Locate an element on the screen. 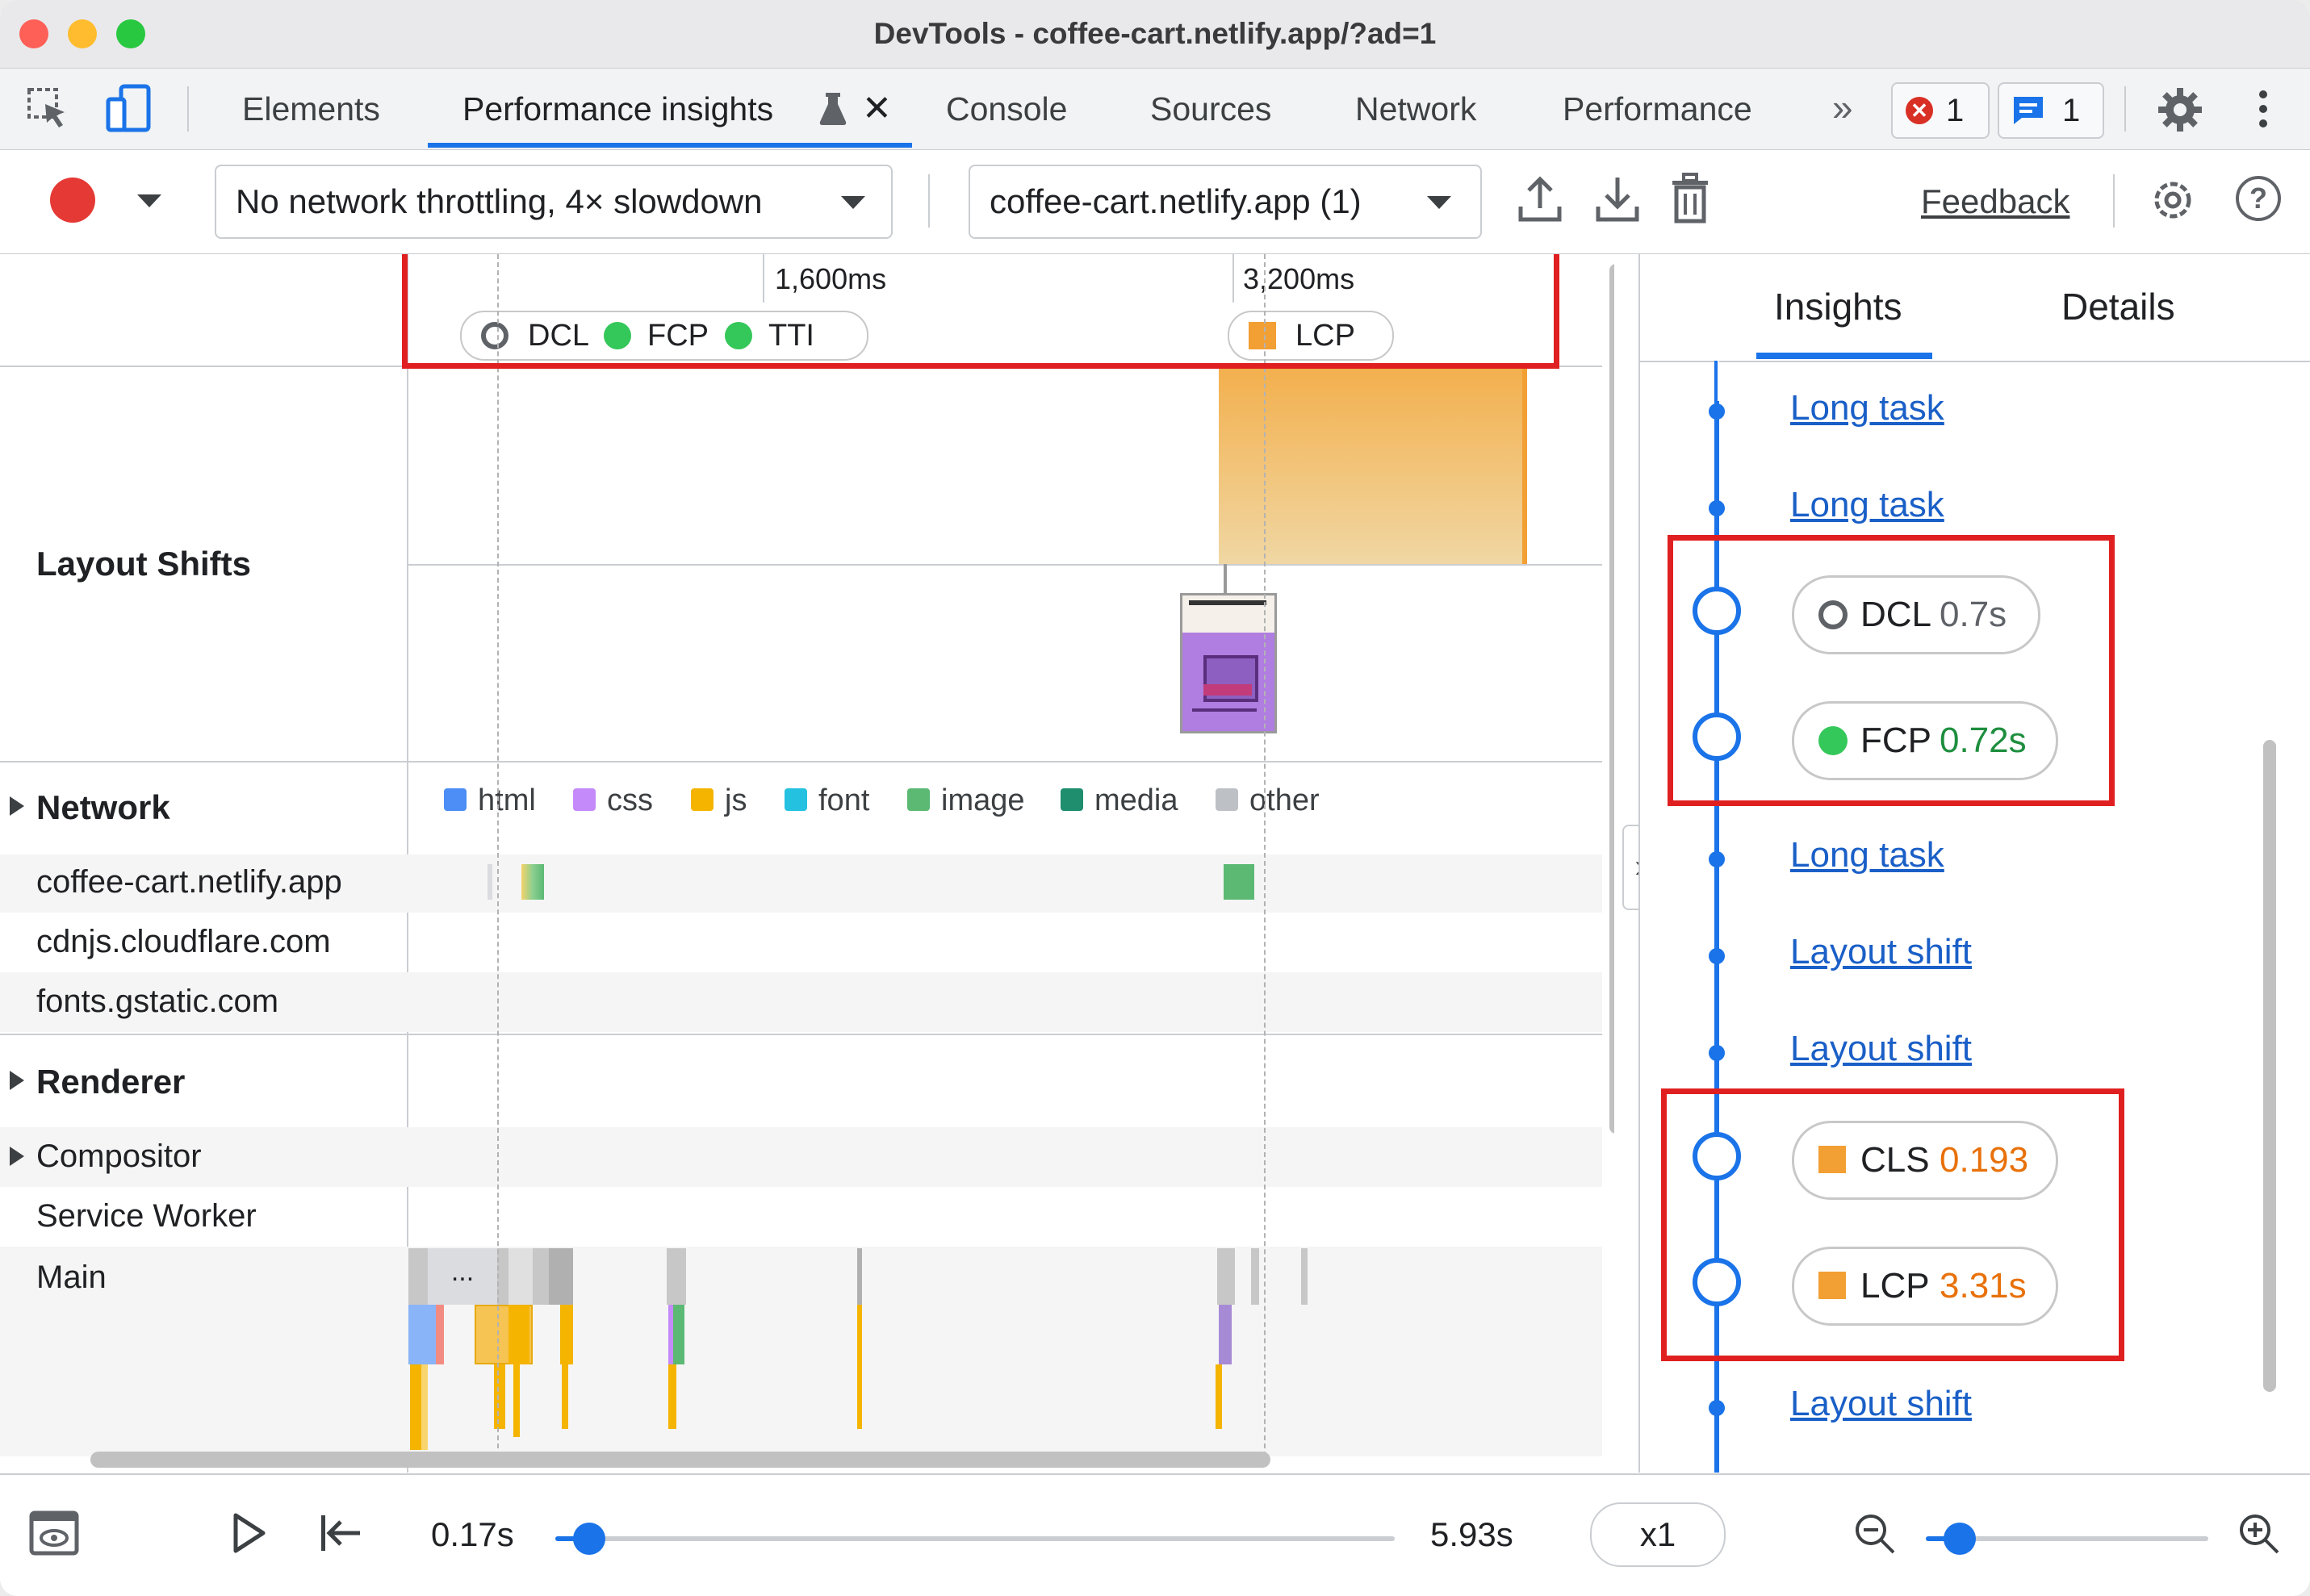  legend-image-label: image is located at coordinates (983, 800).